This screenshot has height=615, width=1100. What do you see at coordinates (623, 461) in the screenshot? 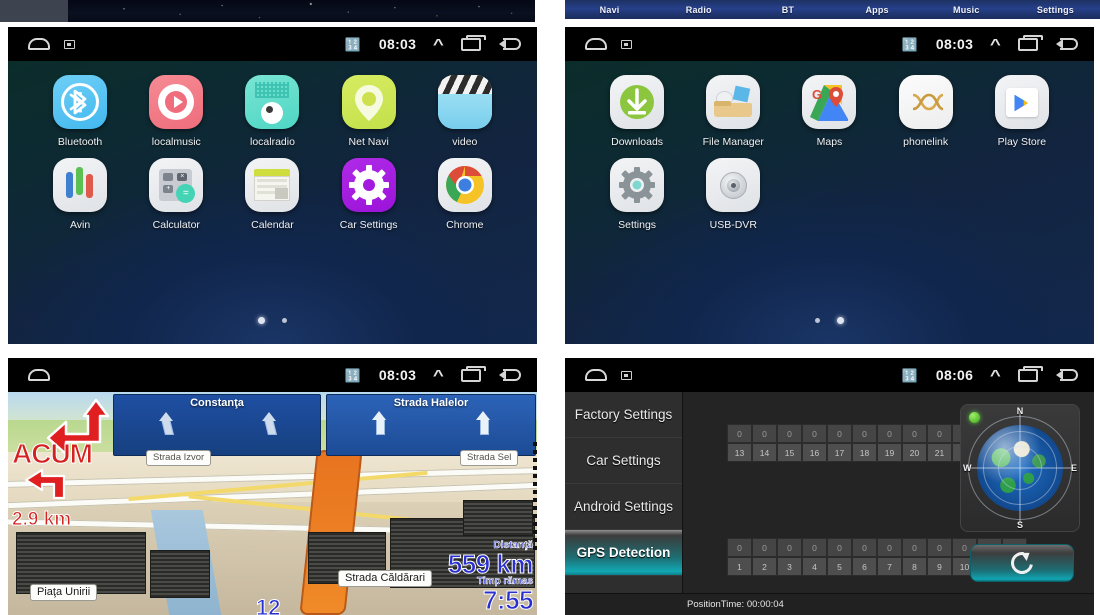
I see `sidebar-item-car-settings: Car Settings` at bounding box center [623, 461].